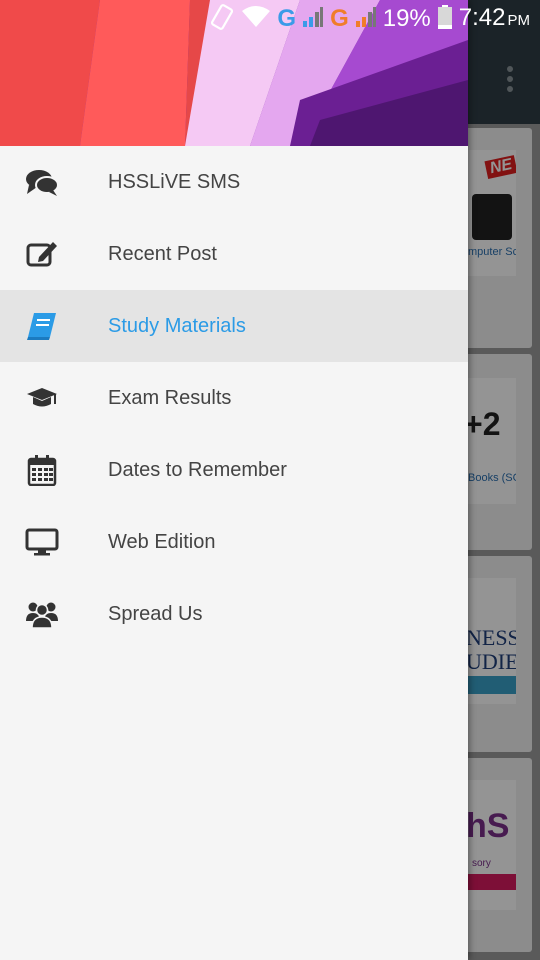  What do you see at coordinates (174, 182) in the screenshot?
I see `menu-item-label: HSSLiVE SMS` at bounding box center [174, 182].